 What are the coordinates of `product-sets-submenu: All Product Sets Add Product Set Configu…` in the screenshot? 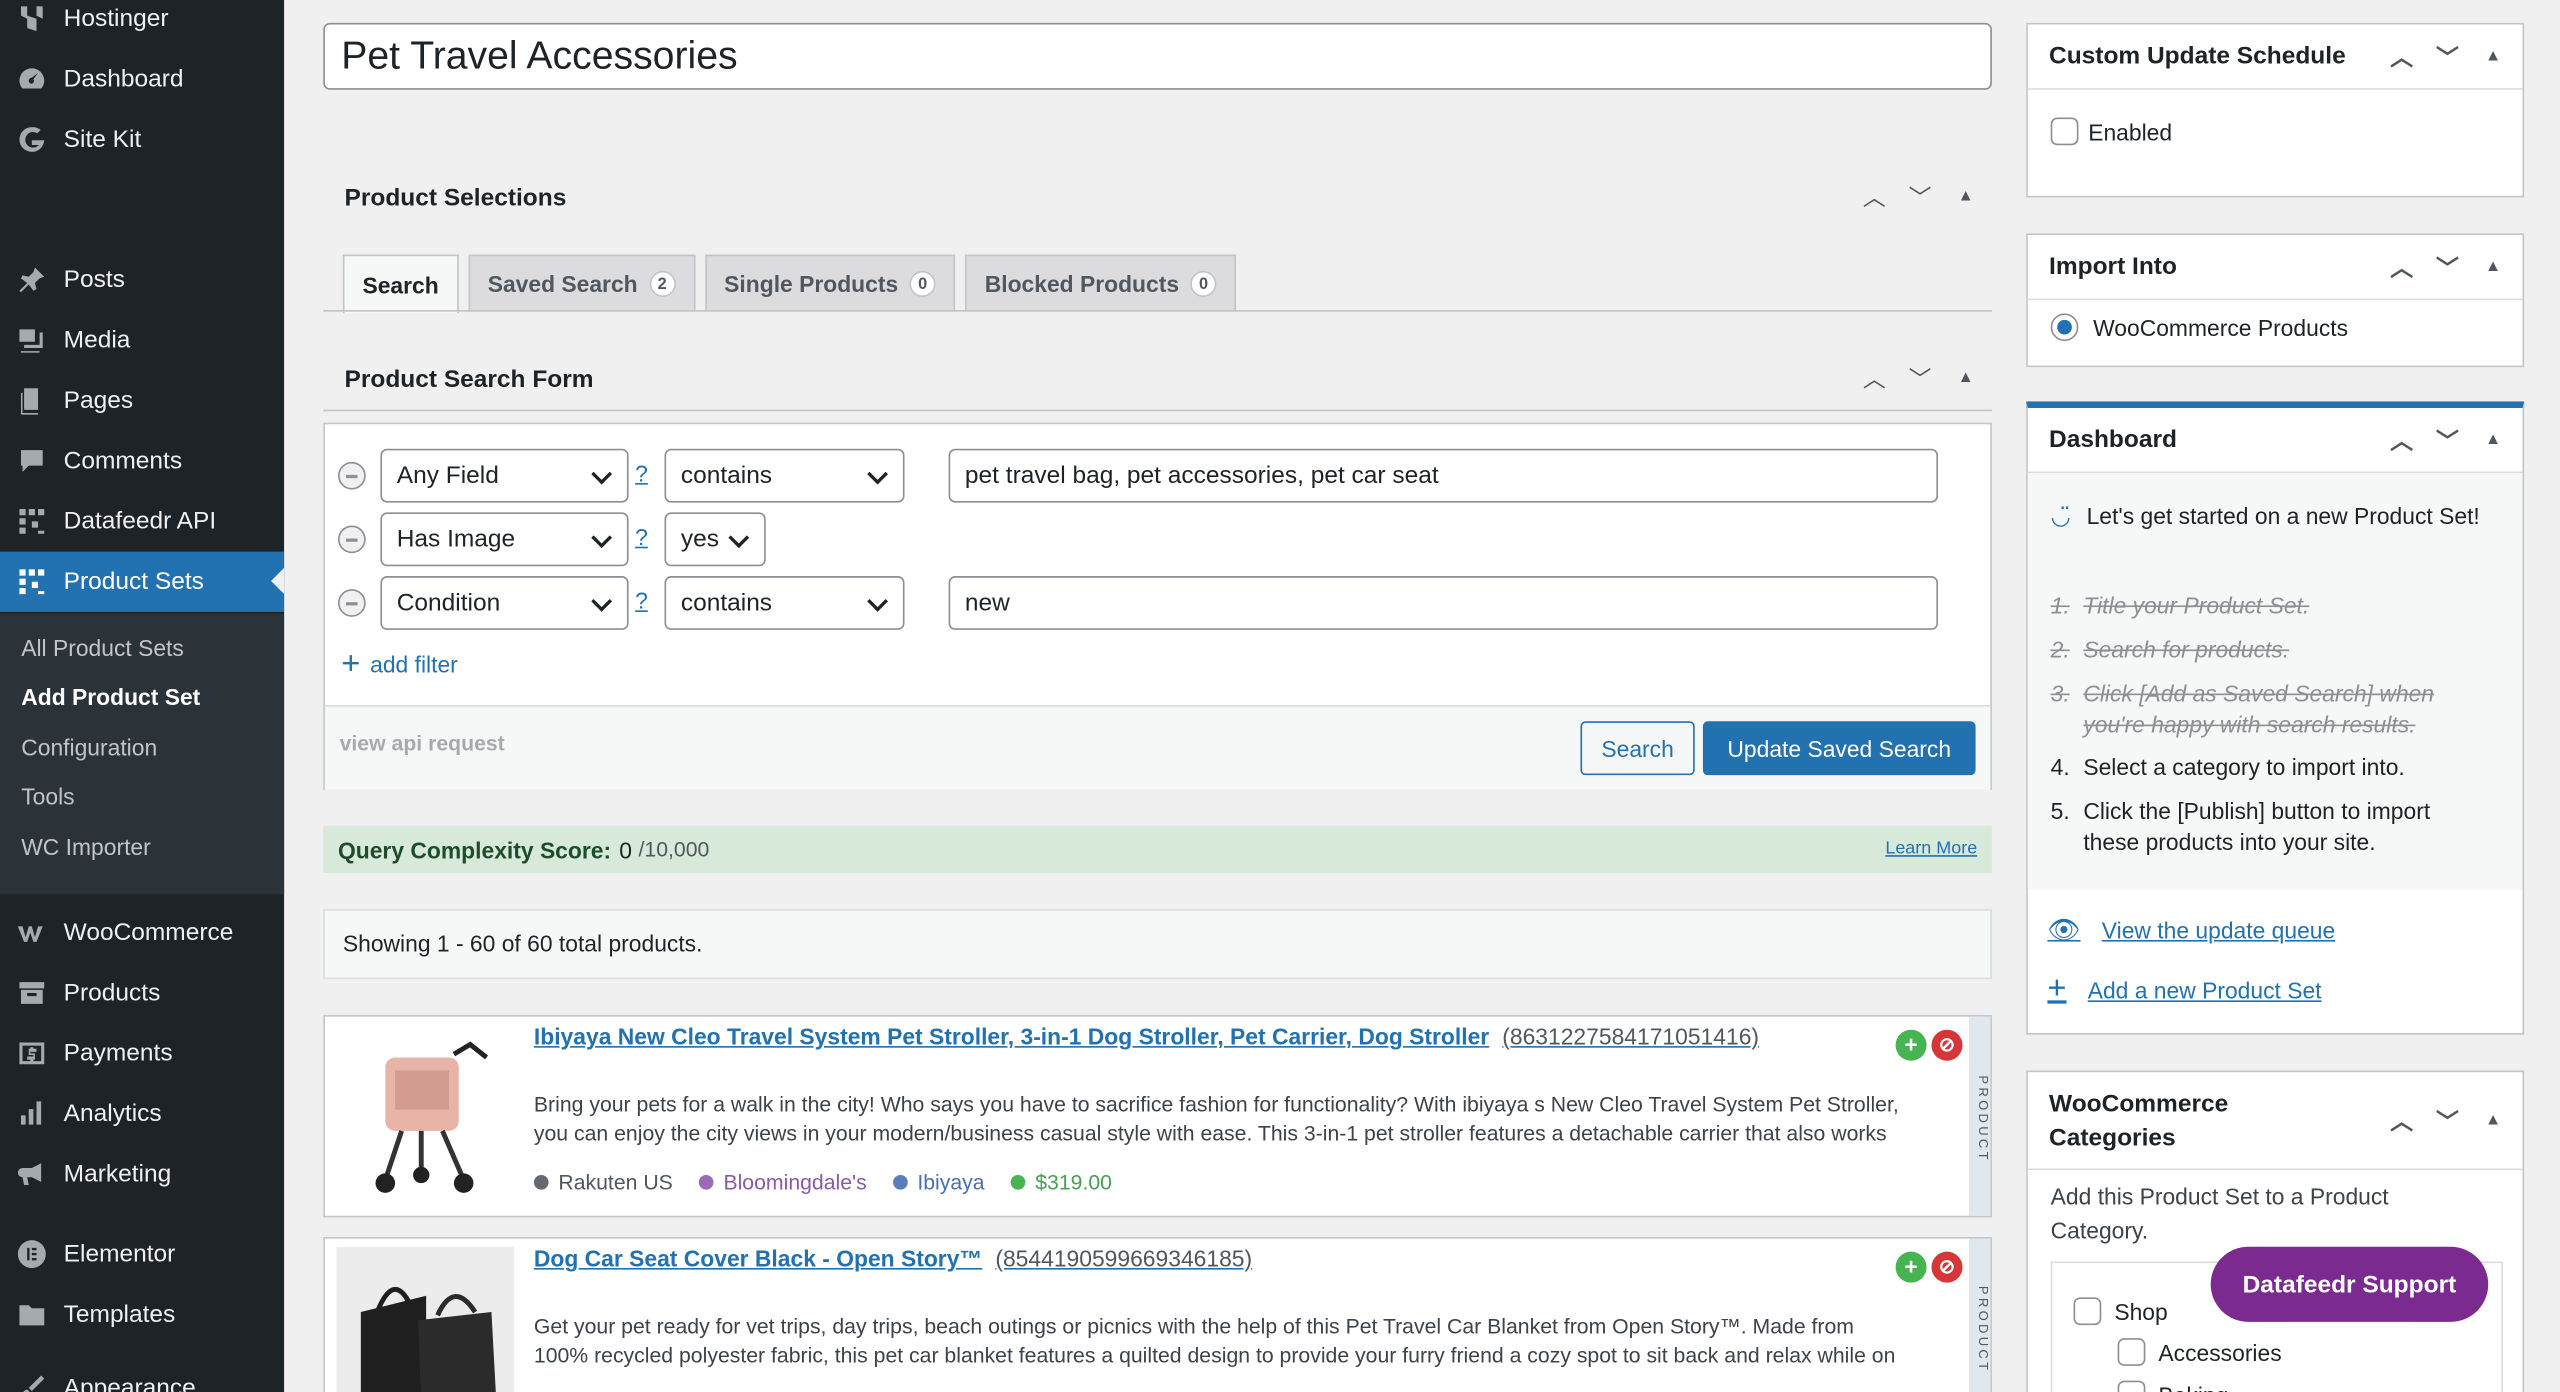 It's located at (142, 754).